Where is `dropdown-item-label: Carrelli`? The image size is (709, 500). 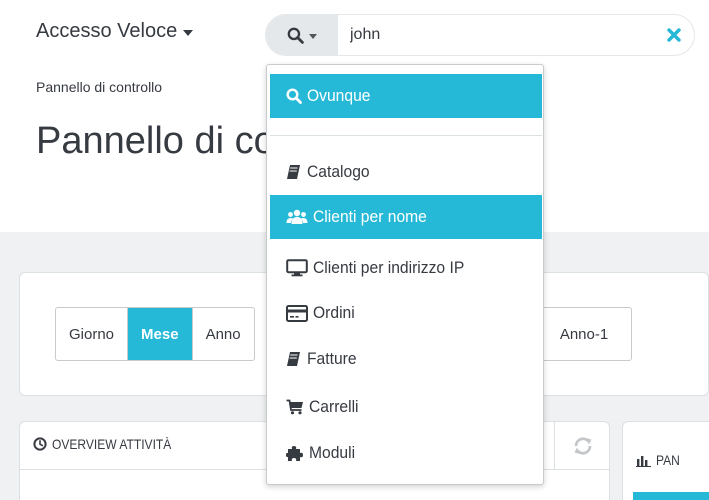
dropdown-item-label: Carrelli is located at coordinates (334, 406).